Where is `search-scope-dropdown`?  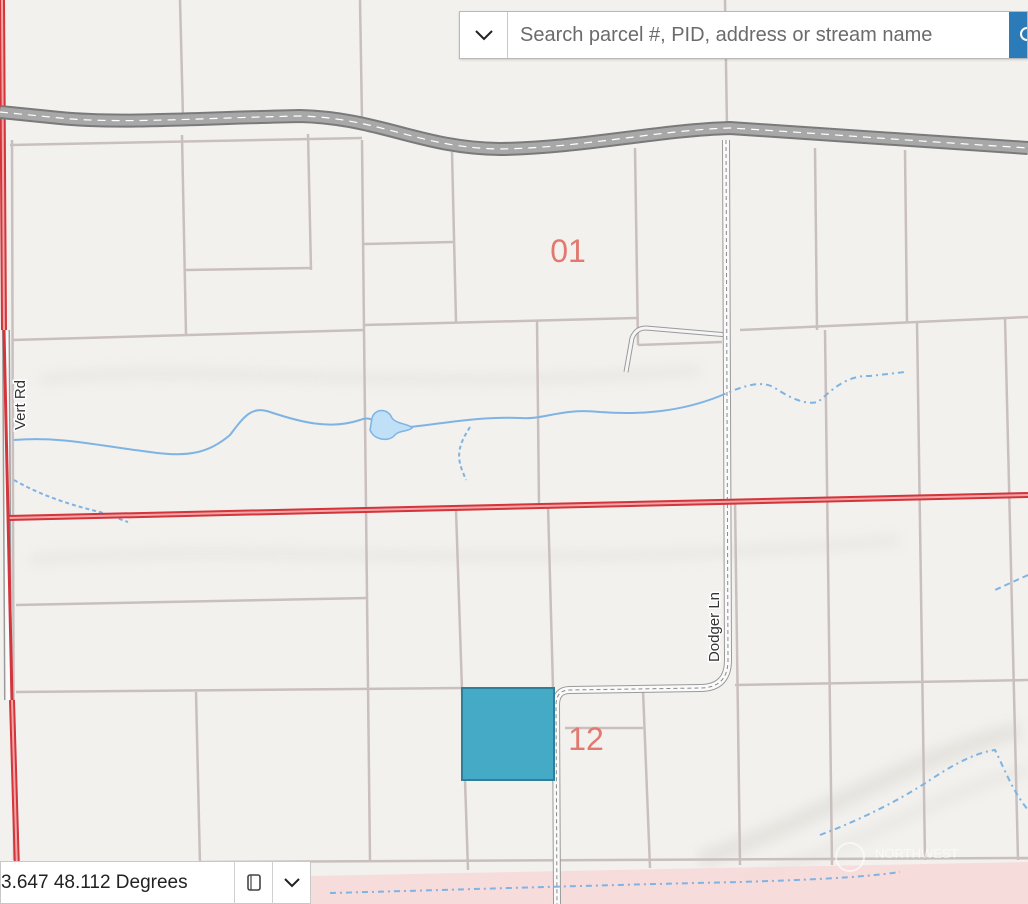
search-scope-dropdown is located at coordinates (484, 35).